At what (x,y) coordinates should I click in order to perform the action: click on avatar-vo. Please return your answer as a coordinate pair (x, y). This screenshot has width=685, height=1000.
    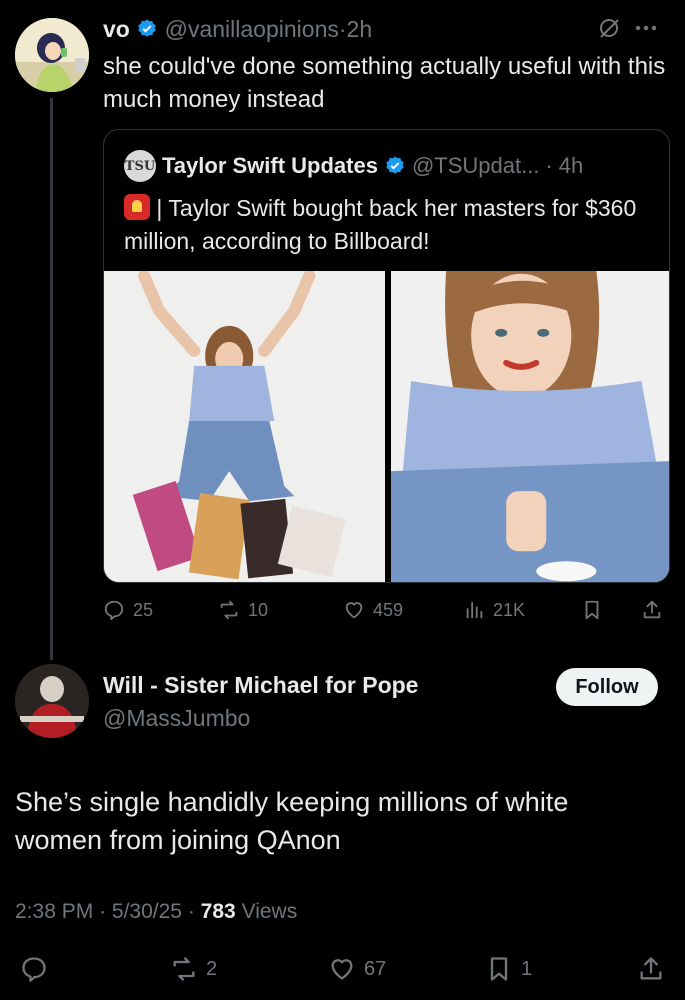
    Looking at the image, I should click on (52, 55).